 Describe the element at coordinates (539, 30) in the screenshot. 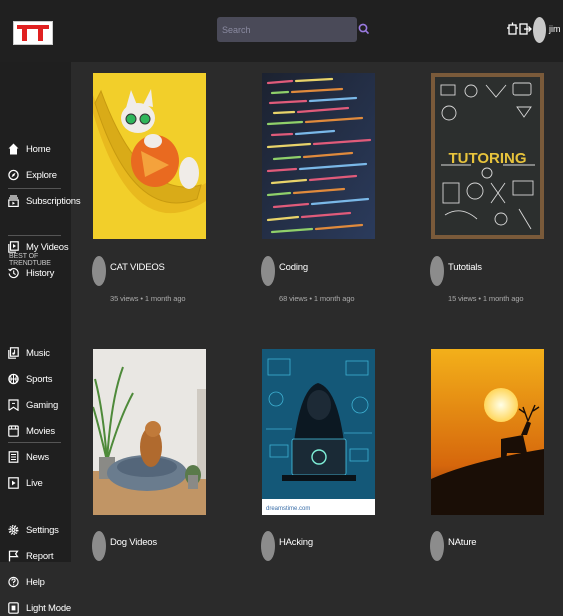

I see `user-avatar` at that location.